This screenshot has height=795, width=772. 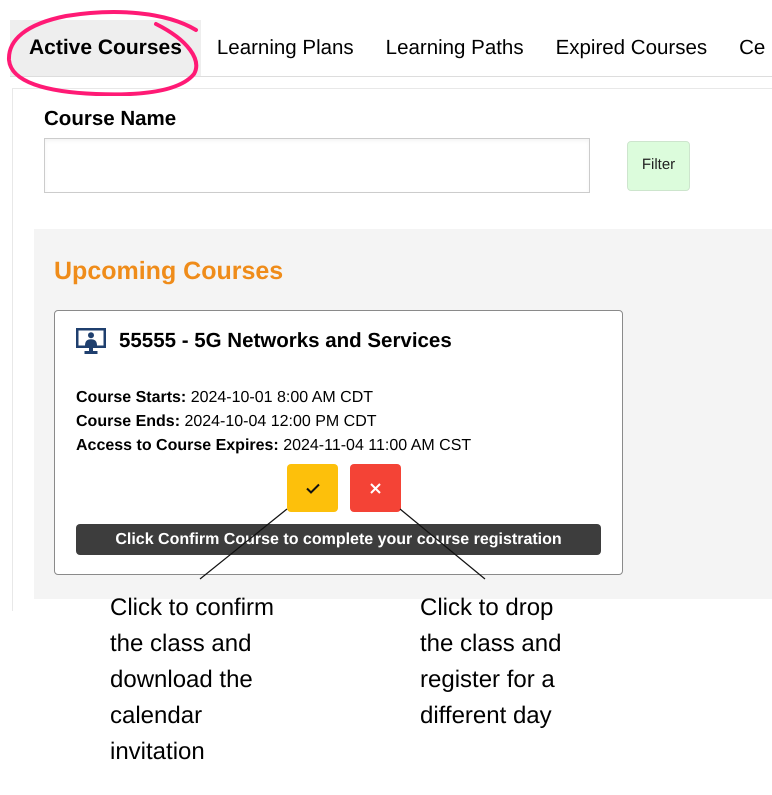 I want to click on close-icon, so click(x=375, y=488).